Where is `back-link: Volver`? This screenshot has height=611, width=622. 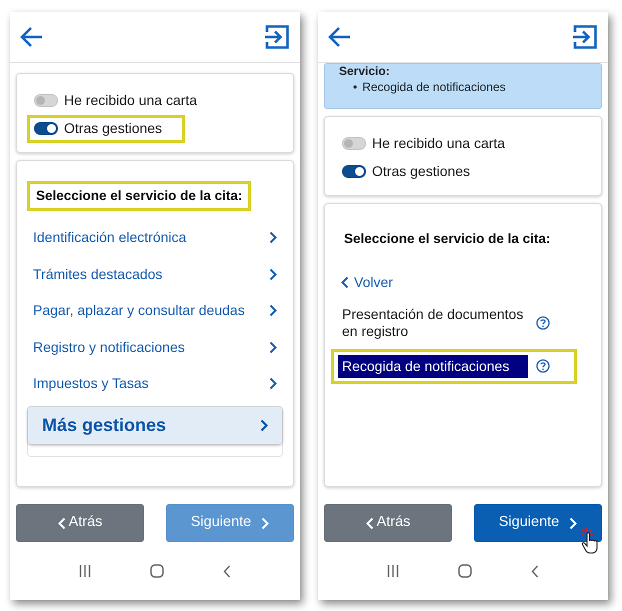
back-link: Volver is located at coordinates (364, 283).